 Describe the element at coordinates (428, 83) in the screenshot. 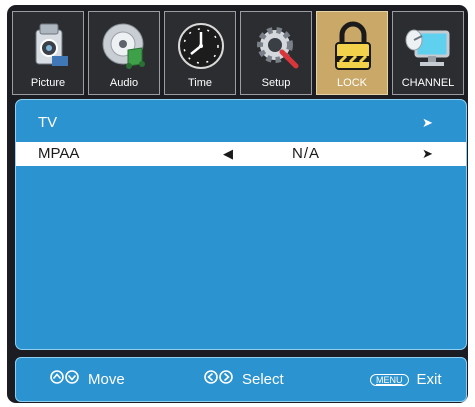

I see `tab-label: CHANNEL` at that location.